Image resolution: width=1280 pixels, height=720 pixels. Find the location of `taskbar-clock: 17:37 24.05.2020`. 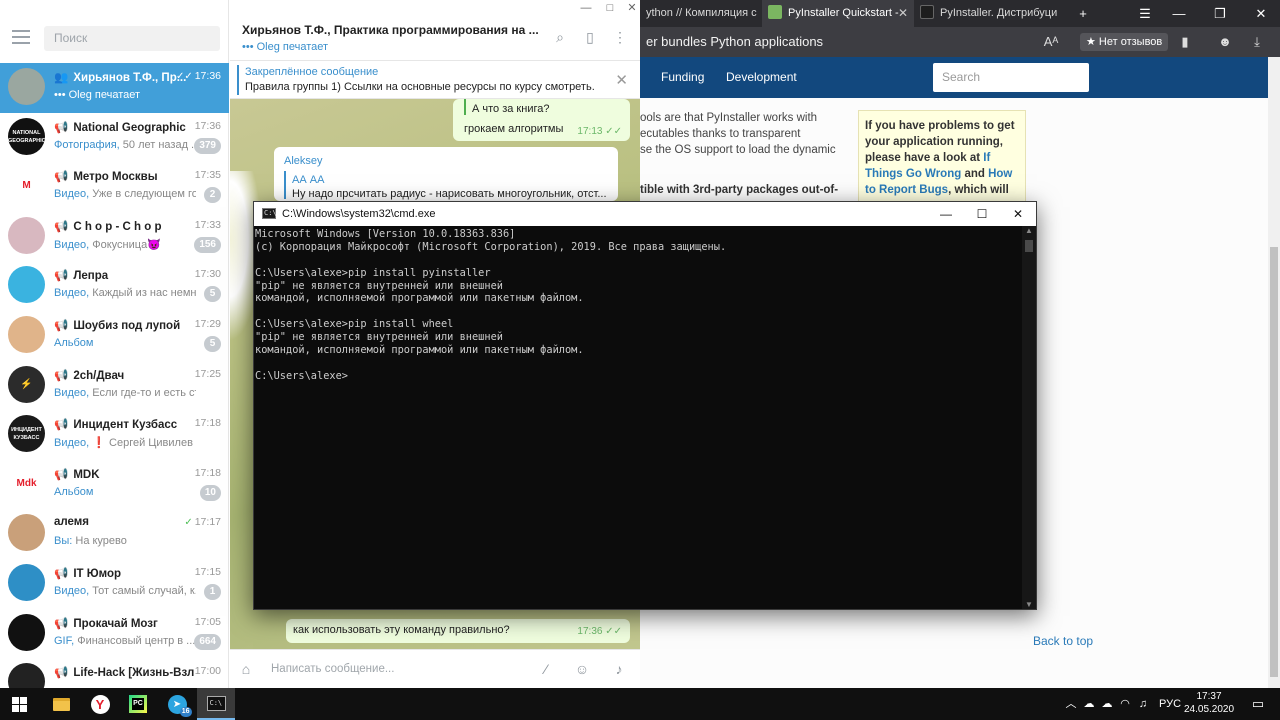

taskbar-clock: 17:37 24.05.2020 is located at coordinates (1209, 703).